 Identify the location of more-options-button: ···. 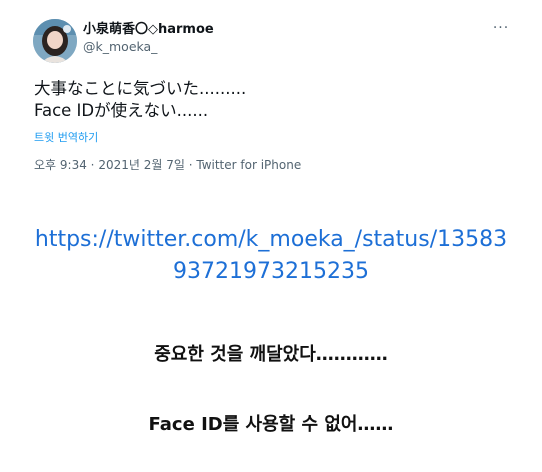
(501, 28).